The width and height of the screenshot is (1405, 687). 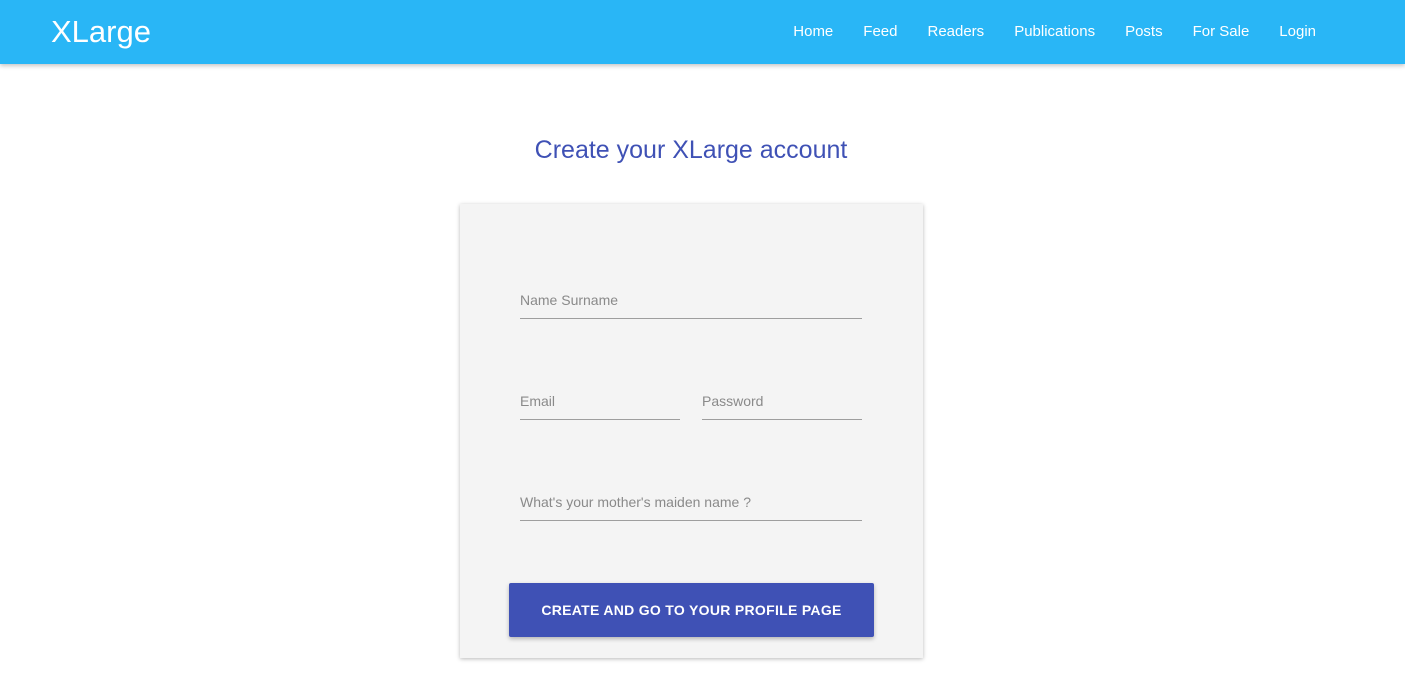 I want to click on password-input, so click(x=782, y=401).